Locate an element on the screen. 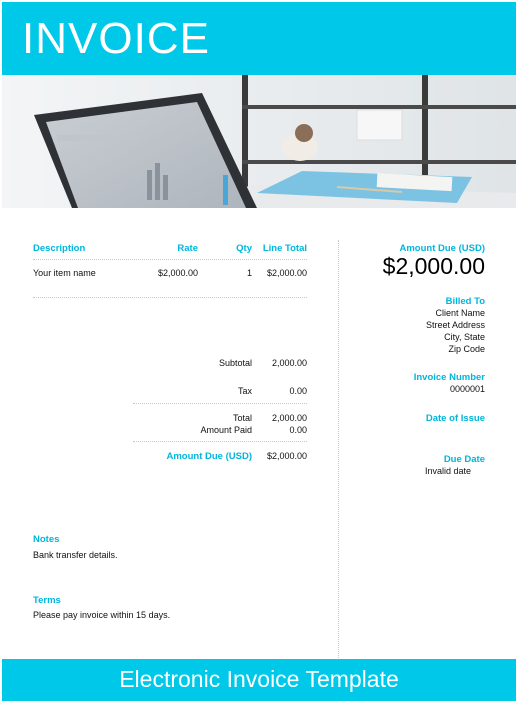 This screenshot has height=703, width=518. billed-to-label: Billed To is located at coordinates (465, 301).